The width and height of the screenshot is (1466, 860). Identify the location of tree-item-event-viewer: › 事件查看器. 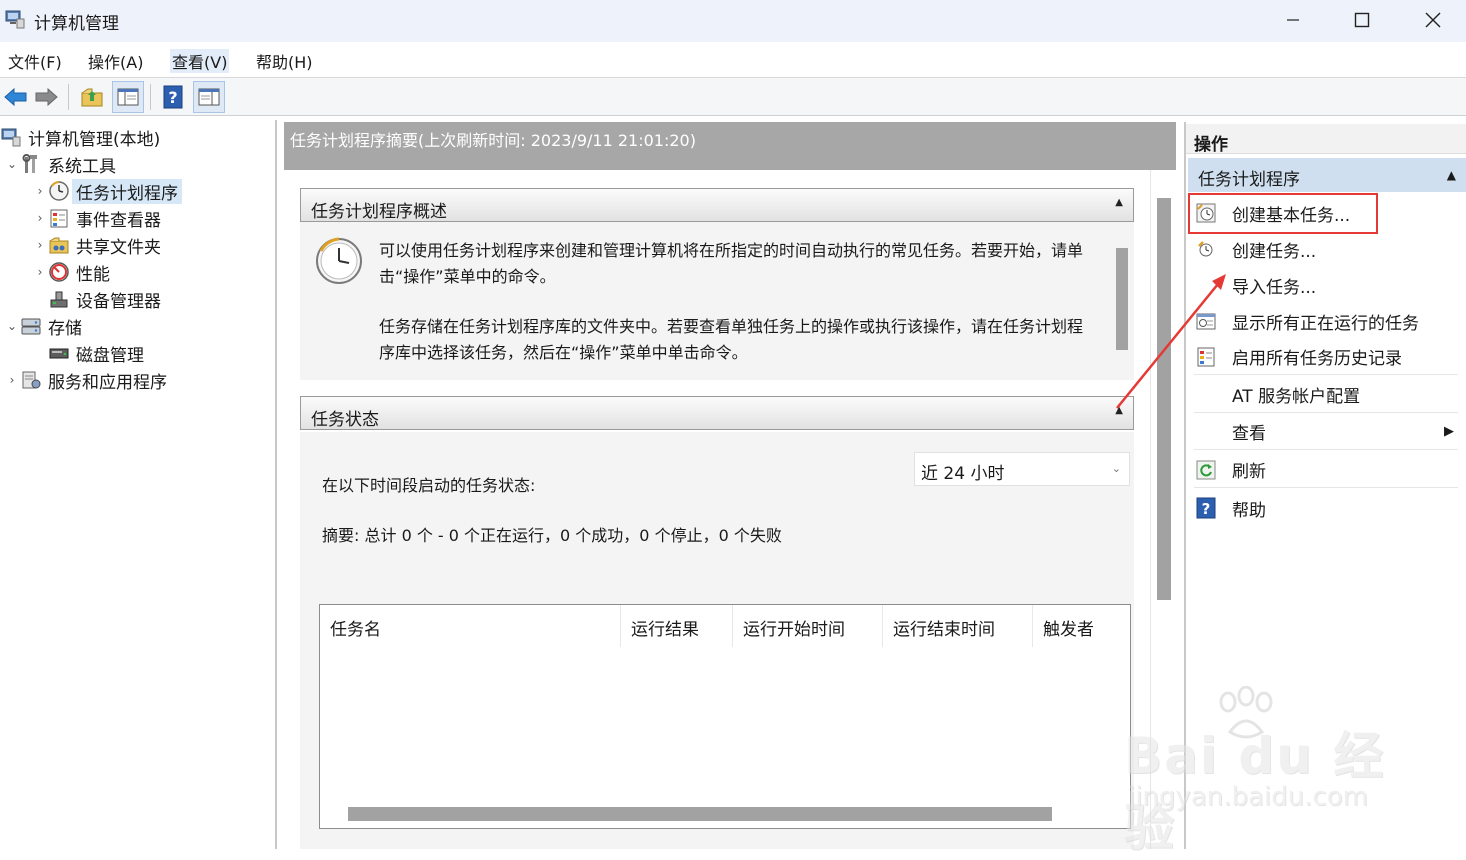
(96, 218).